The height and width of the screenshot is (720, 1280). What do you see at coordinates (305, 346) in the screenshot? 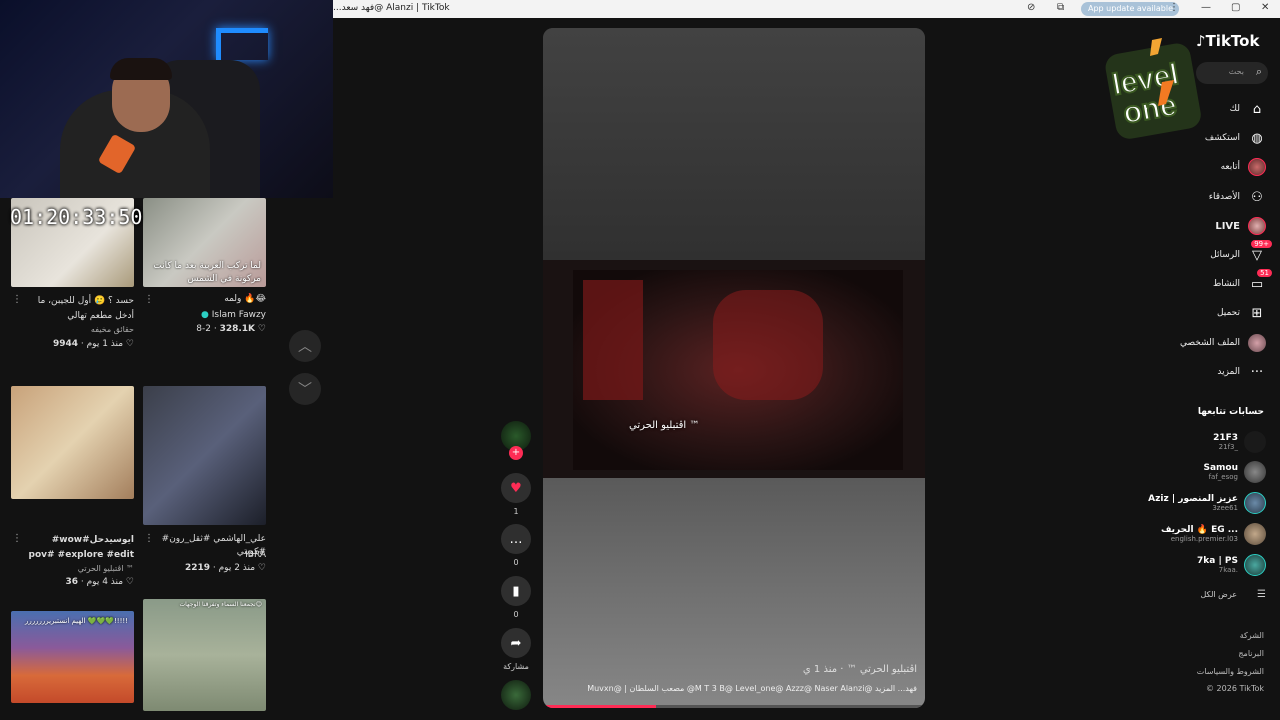
I see `scroll-up-button: ︿` at bounding box center [305, 346].